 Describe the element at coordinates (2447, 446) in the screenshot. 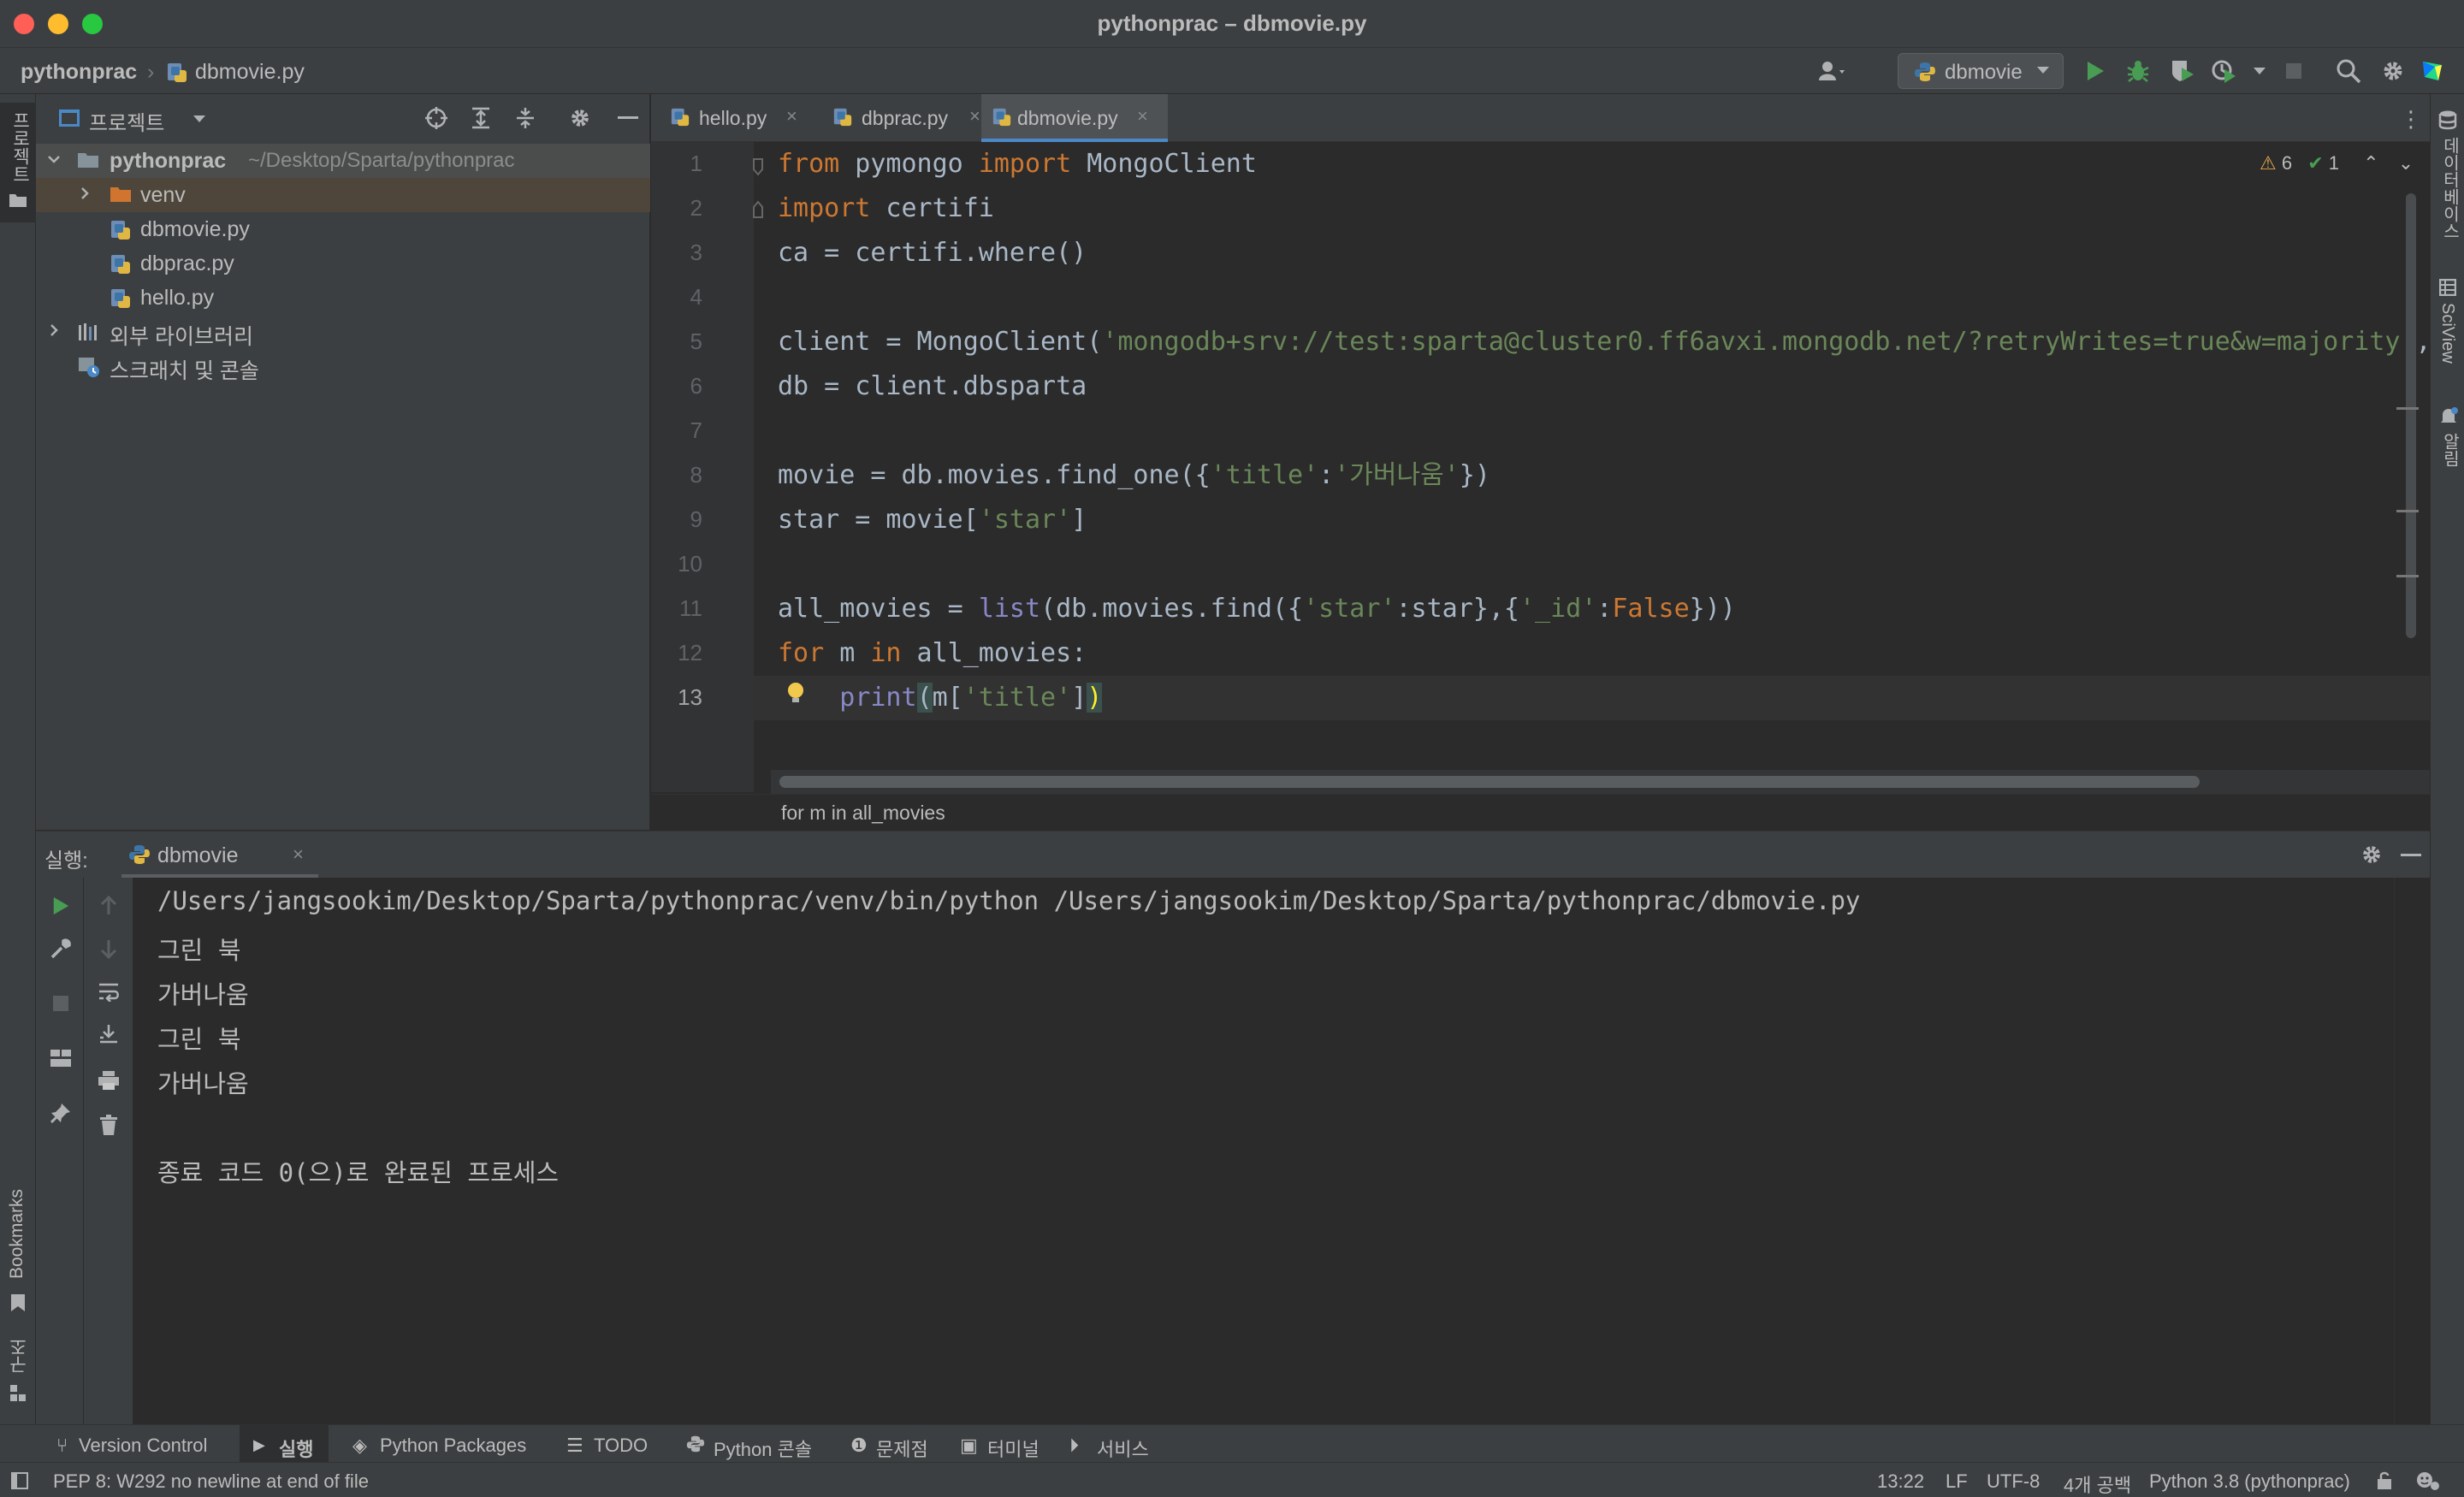

I see `notifications-stripe-button: 알림` at that location.